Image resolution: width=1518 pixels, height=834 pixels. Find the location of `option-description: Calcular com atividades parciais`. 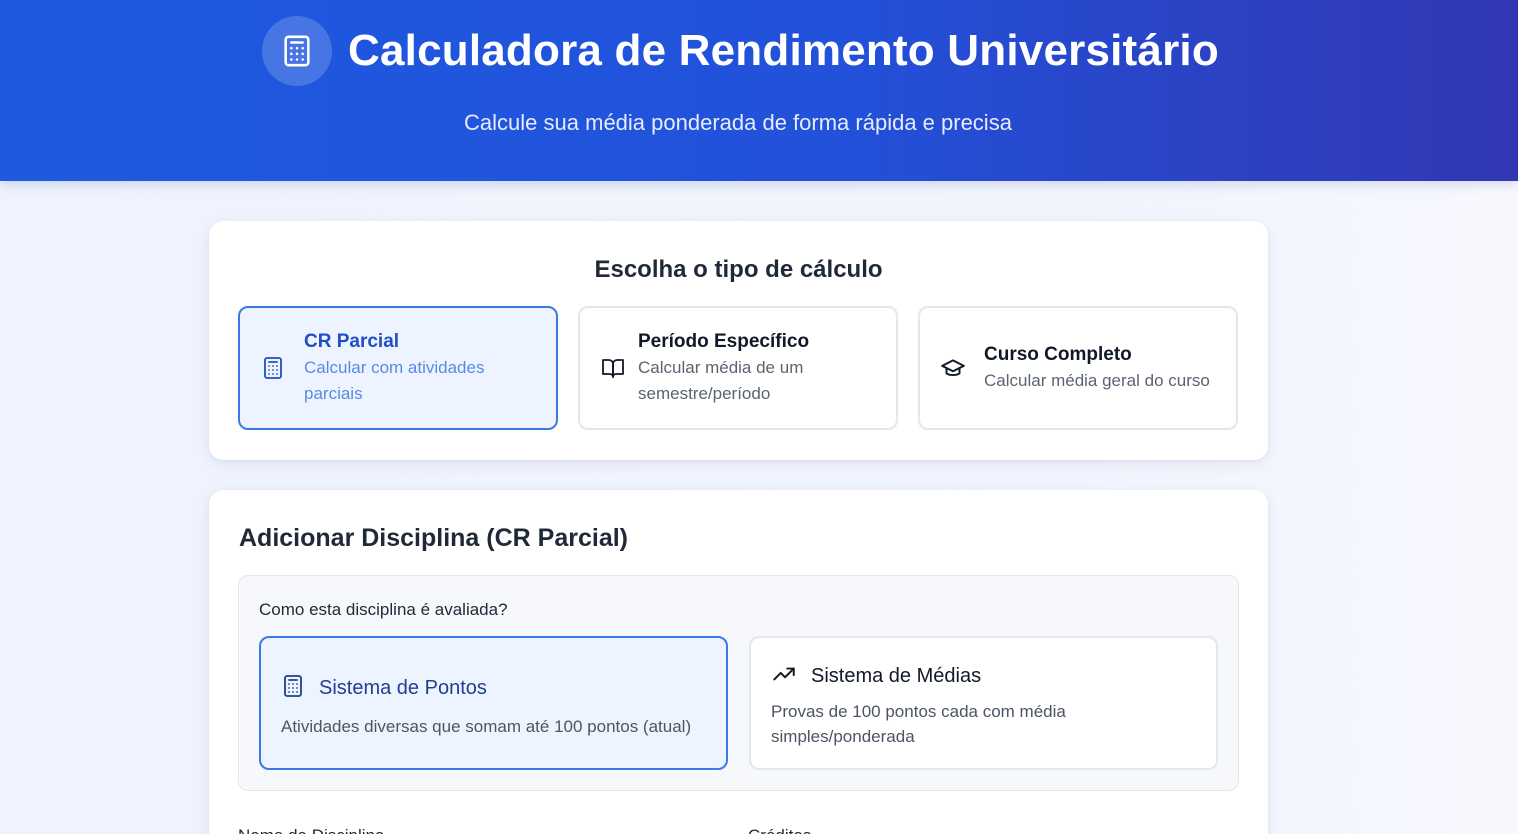

option-description: Calcular com atividades parciais is located at coordinates (394, 380).